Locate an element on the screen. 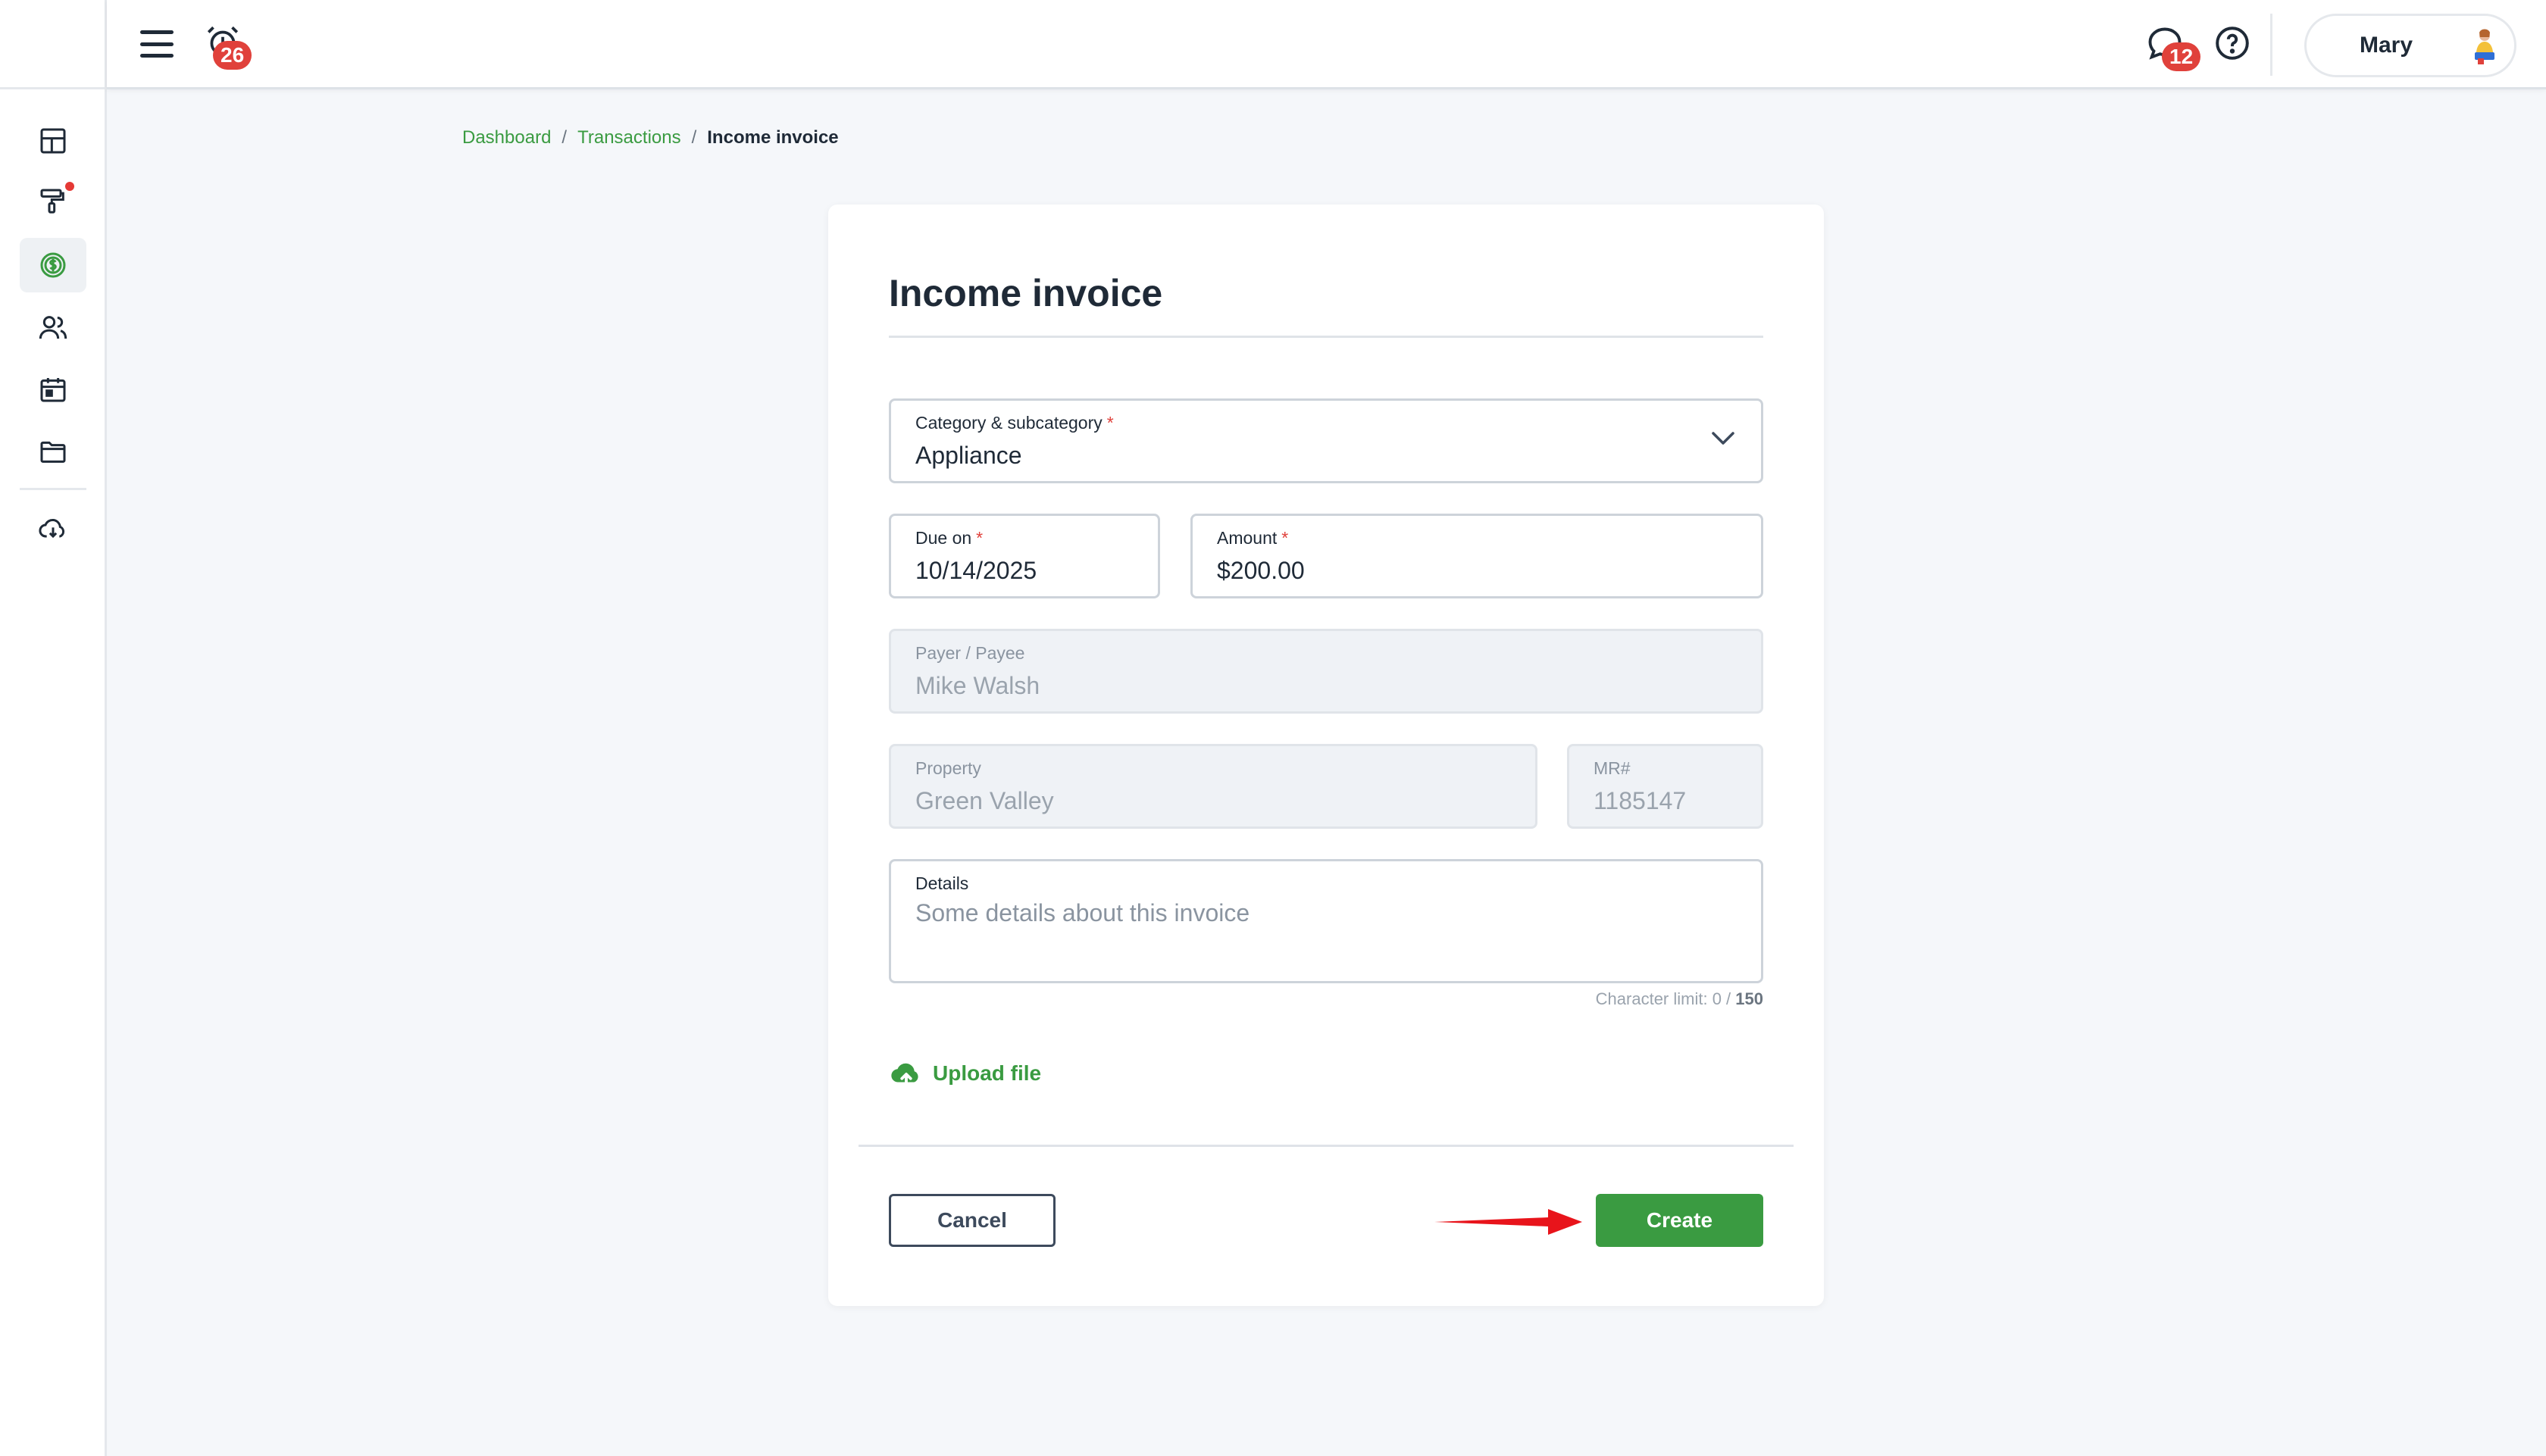 This screenshot has width=2546, height=1456. payer-payee-value: Mike Walsh is located at coordinates (977, 685).